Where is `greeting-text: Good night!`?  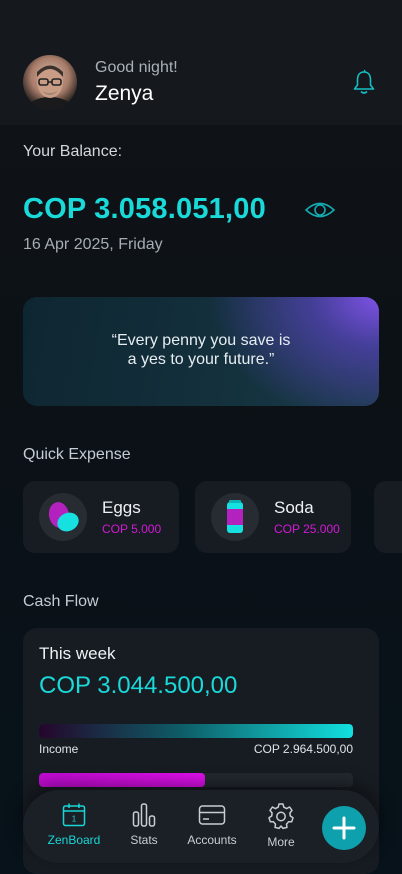
greeting-text: Good night! is located at coordinates (136, 67).